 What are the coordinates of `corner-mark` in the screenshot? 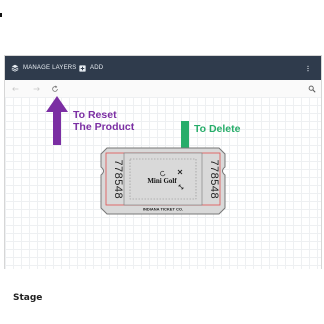 It's located at (1, 15).